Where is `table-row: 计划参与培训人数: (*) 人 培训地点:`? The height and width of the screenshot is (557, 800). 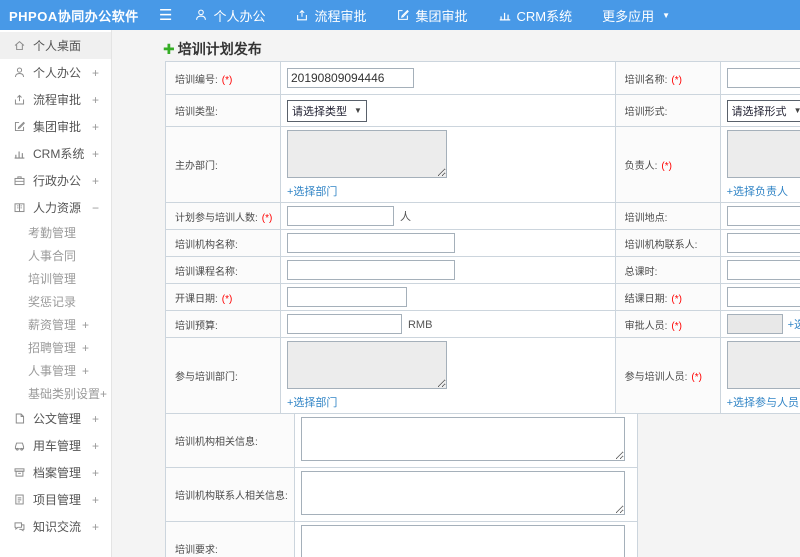 table-row: 计划参与培训人数: (*) 人 培训地点: is located at coordinates (482, 216).